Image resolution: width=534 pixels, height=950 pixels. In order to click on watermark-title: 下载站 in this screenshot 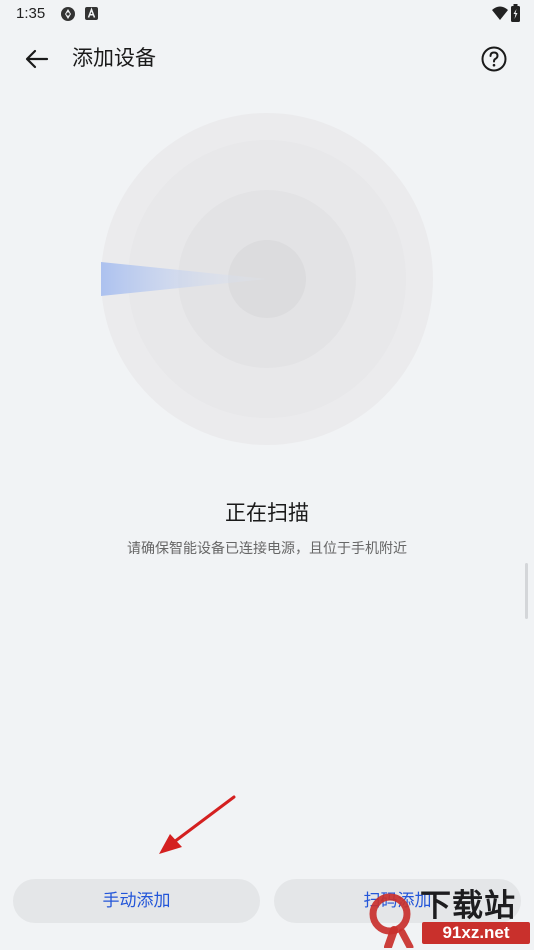, I will do `click(468, 906)`.